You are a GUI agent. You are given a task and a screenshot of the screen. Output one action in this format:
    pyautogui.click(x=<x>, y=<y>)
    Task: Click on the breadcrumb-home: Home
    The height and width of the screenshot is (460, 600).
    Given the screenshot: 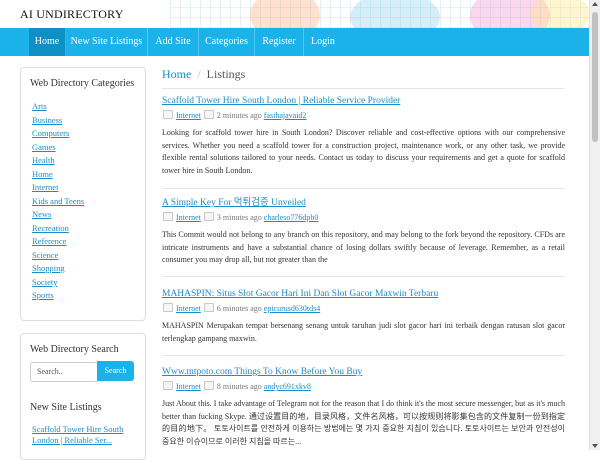 What is the action you would take?
    pyautogui.click(x=176, y=74)
    